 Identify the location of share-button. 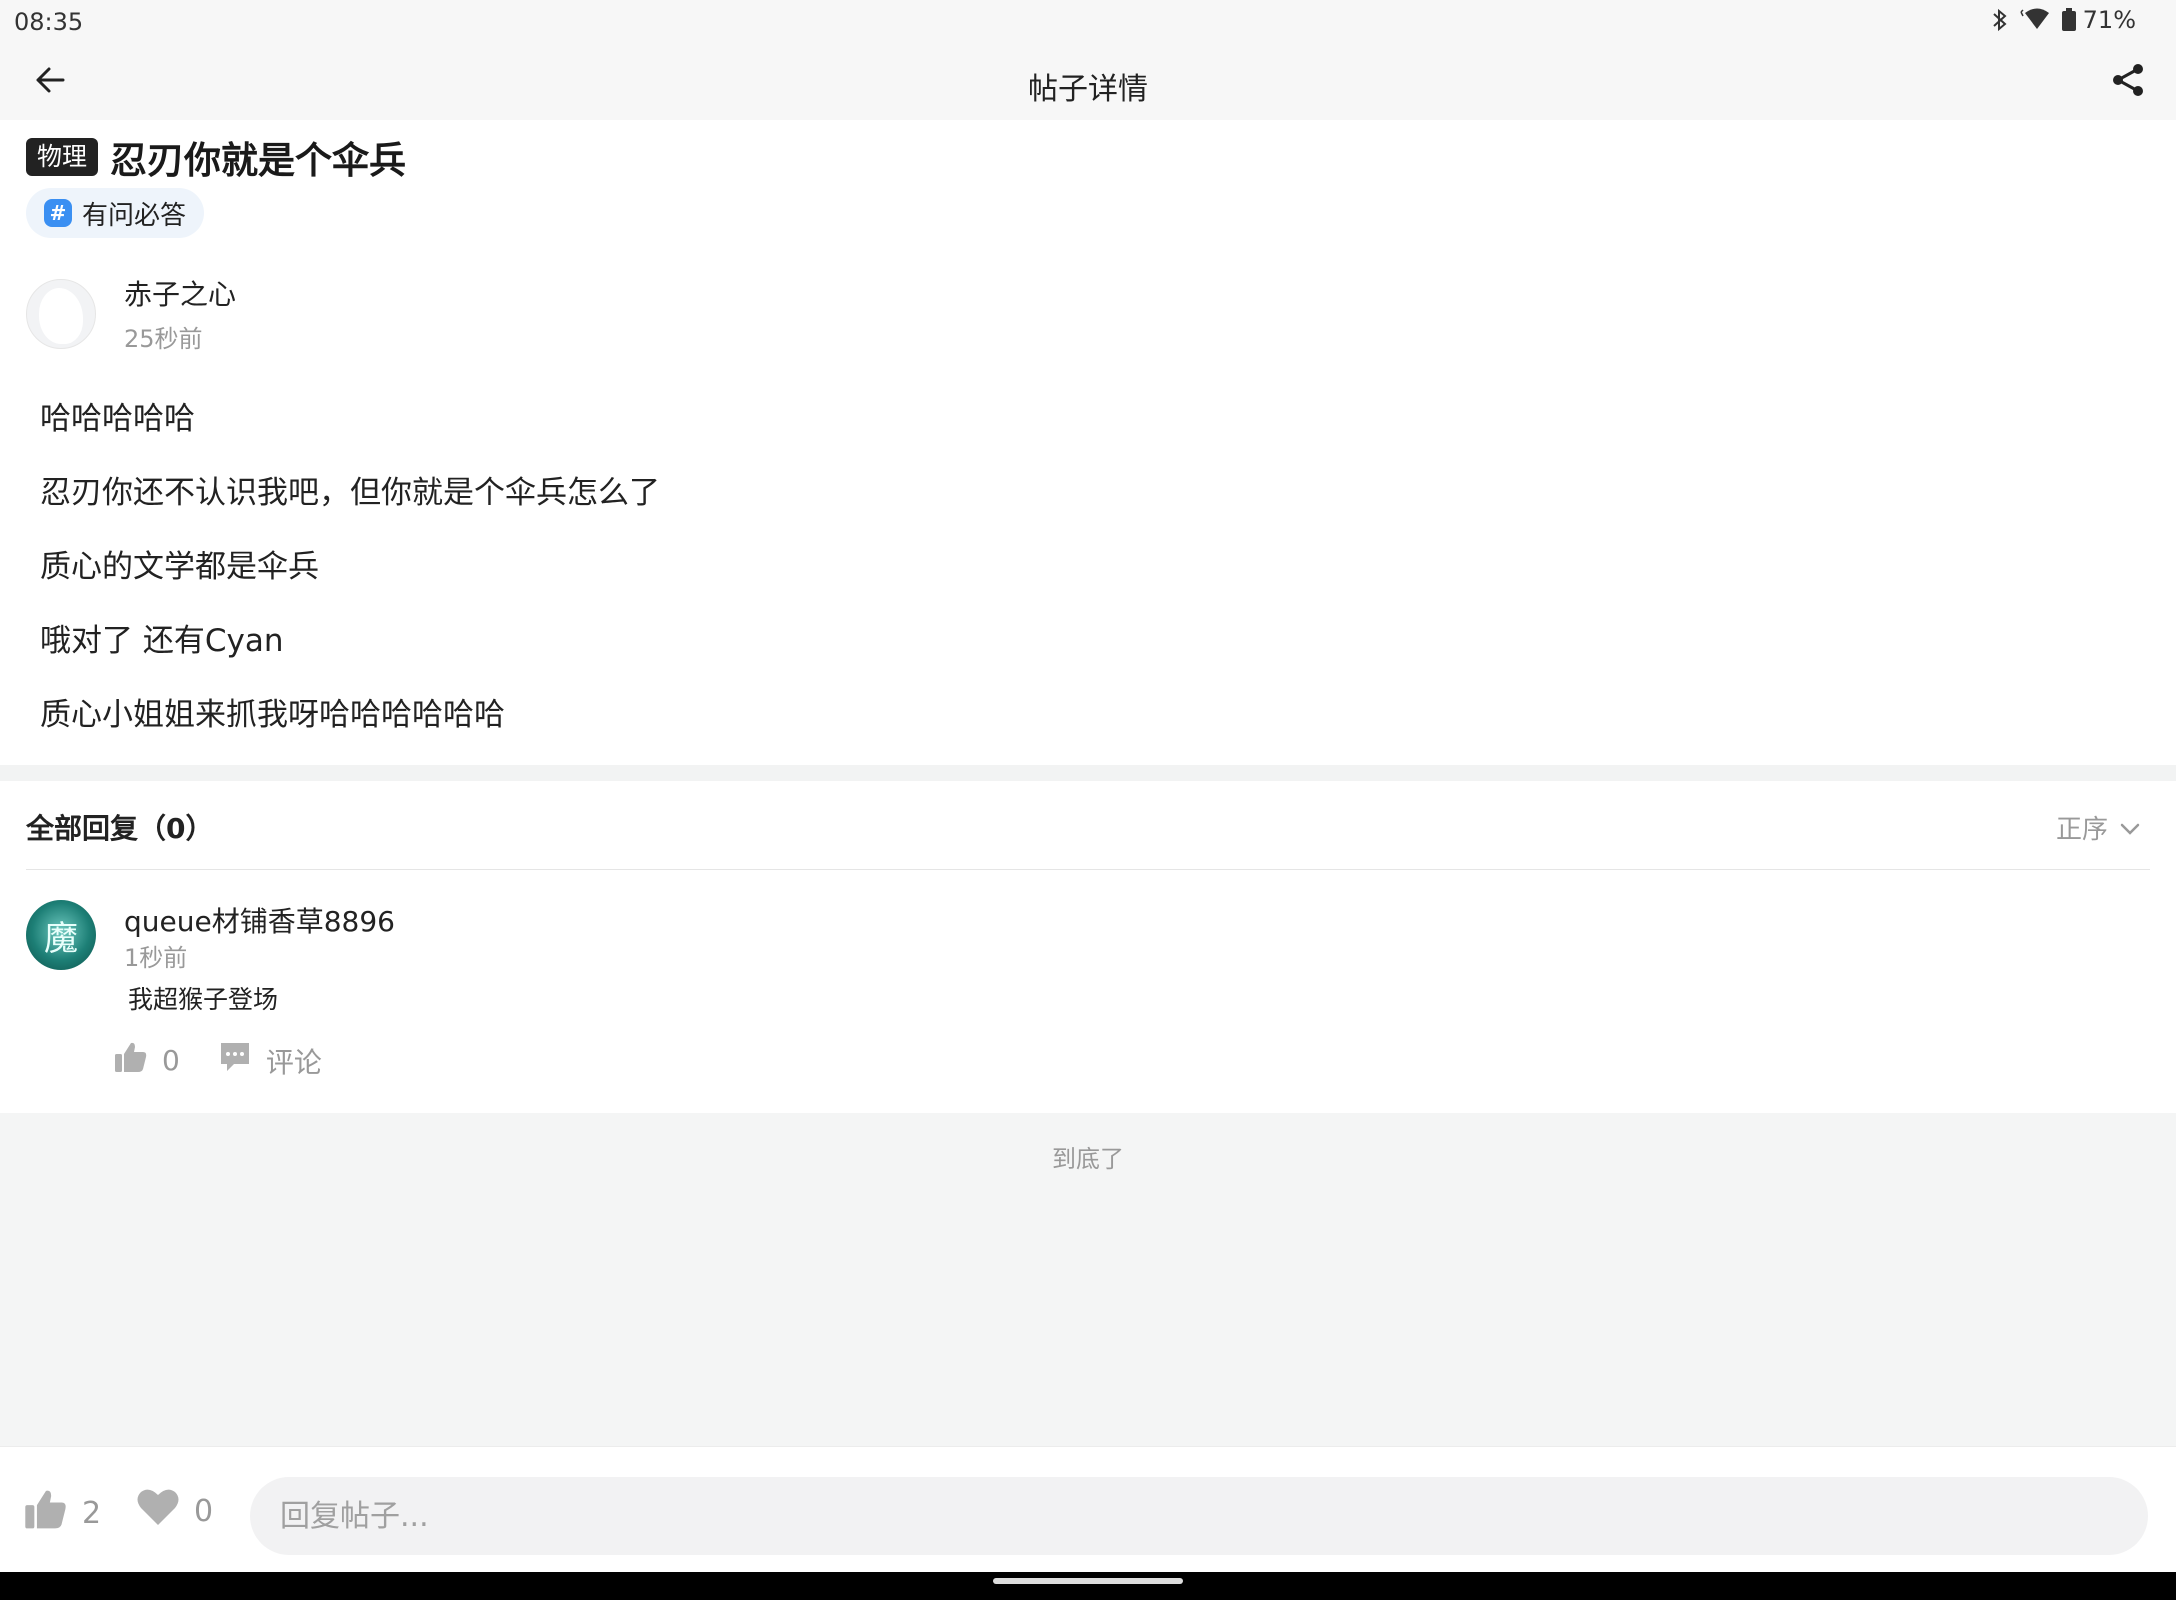
(2128, 82).